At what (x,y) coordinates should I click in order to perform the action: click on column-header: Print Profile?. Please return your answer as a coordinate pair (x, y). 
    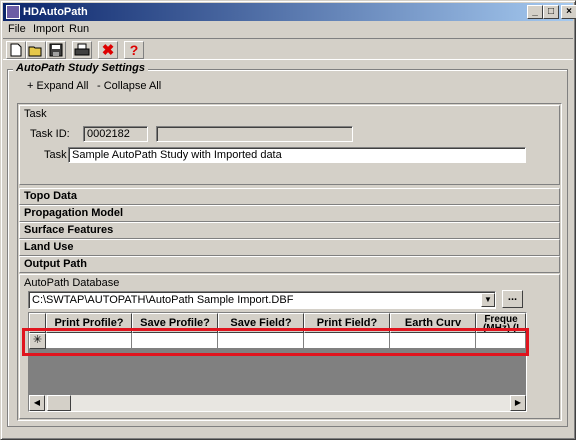
    Looking at the image, I should click on (89, 323).